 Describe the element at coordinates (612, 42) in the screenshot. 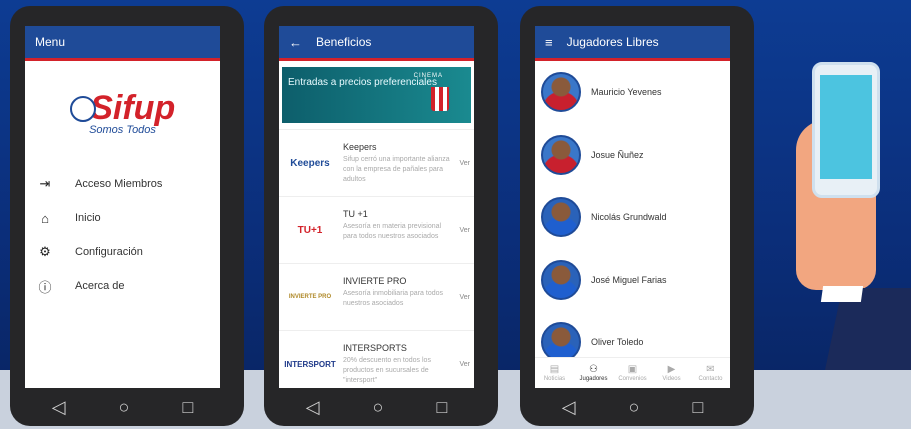

I see `players-title: Jugadores Libres` at that location.